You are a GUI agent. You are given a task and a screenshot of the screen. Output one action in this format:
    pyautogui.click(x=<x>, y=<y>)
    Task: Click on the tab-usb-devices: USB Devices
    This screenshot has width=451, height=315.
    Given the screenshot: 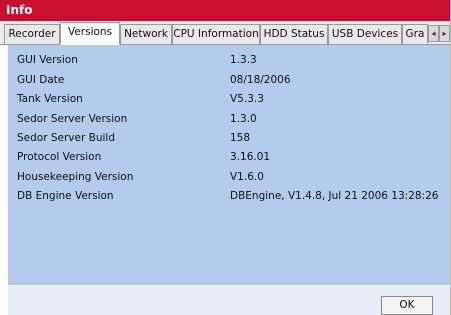 What is the action you would take?
    pyautogui.click(x=365, y=34)
    